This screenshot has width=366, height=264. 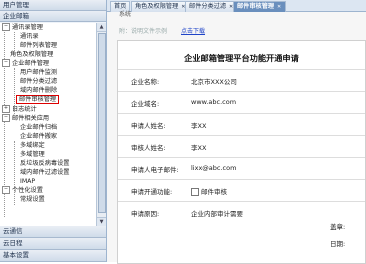 What do you see at coordinates (27, 181) in the screenshot?
I see `tree-node-imap: IMAP` at bounding box center [27, 181].